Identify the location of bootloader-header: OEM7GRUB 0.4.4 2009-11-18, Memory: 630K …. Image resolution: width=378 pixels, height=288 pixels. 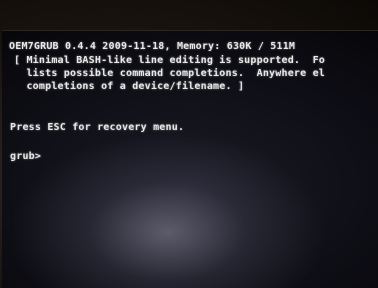
(152, 46).